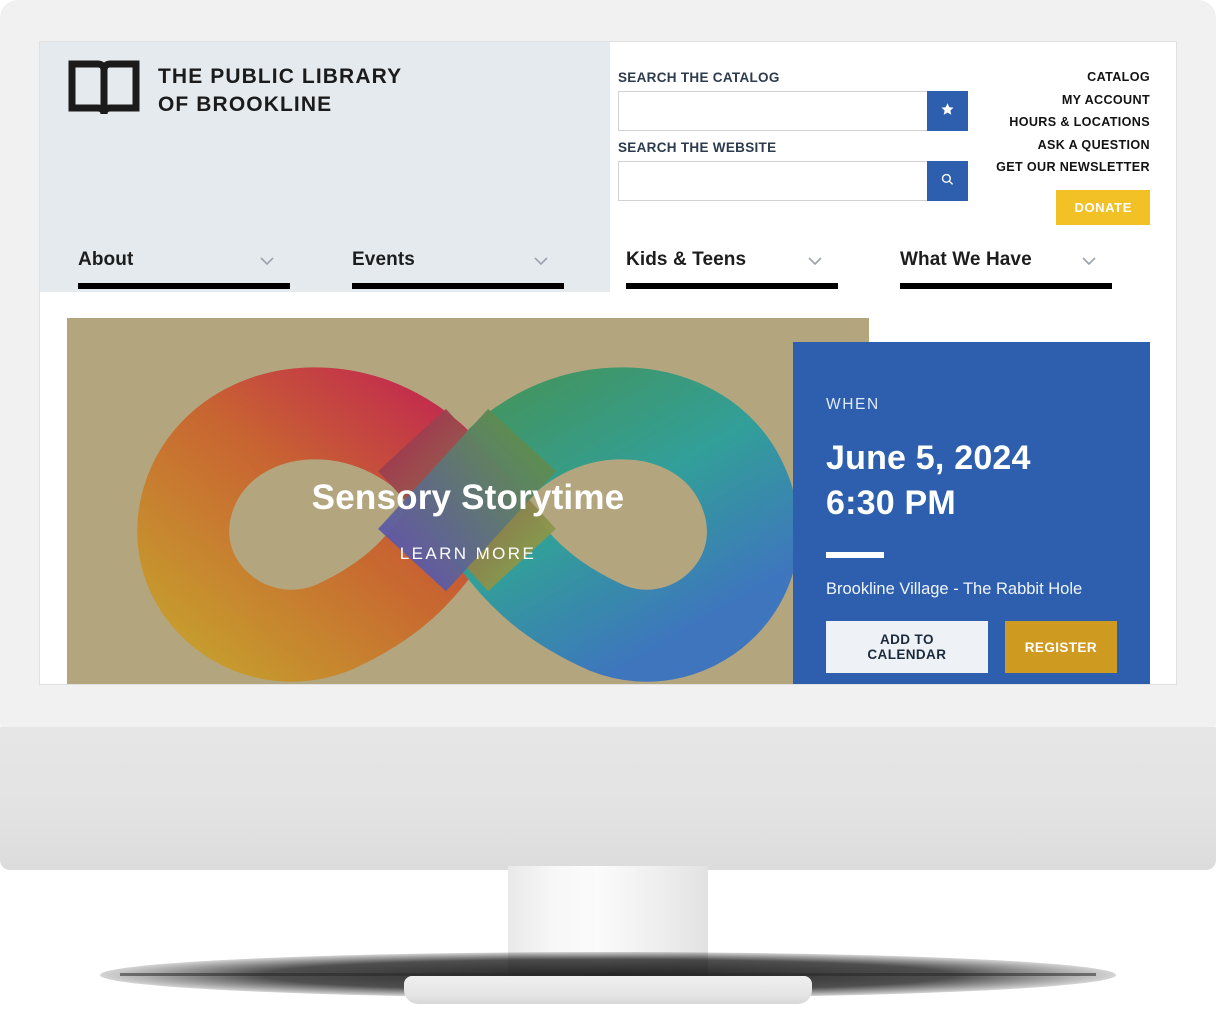 Image resolution: width=1216 pixels, height=1012 pixels. I want to click on event-location: Brookline Village - The Rabbit Hole, so click(954, 589).